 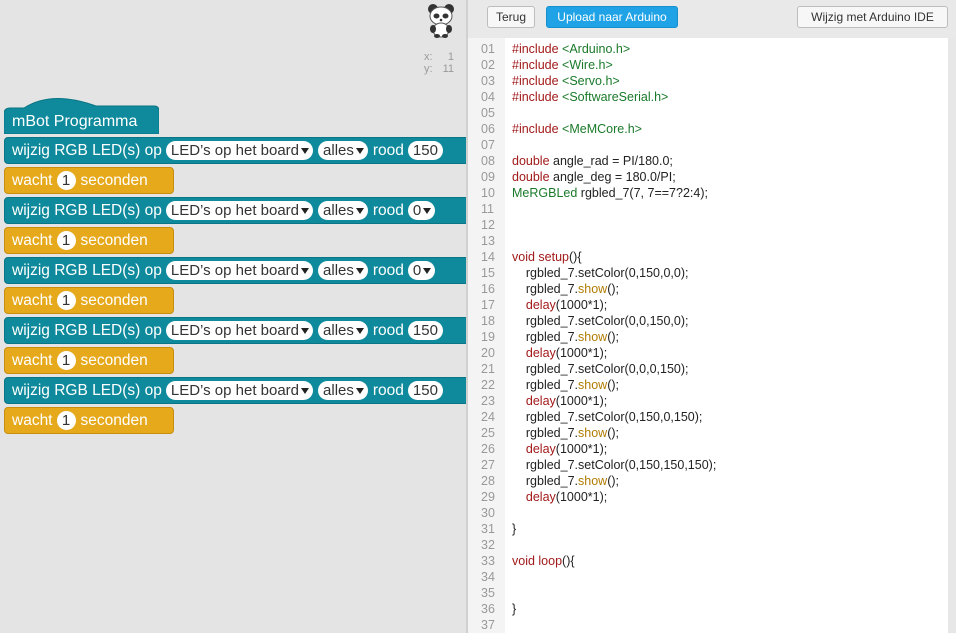 What do you see at coordinates (708, 97) in the screenshot?
I see `code-line: 04 #include <SoftwareSerial.h>` at bounding box center [708, 97].